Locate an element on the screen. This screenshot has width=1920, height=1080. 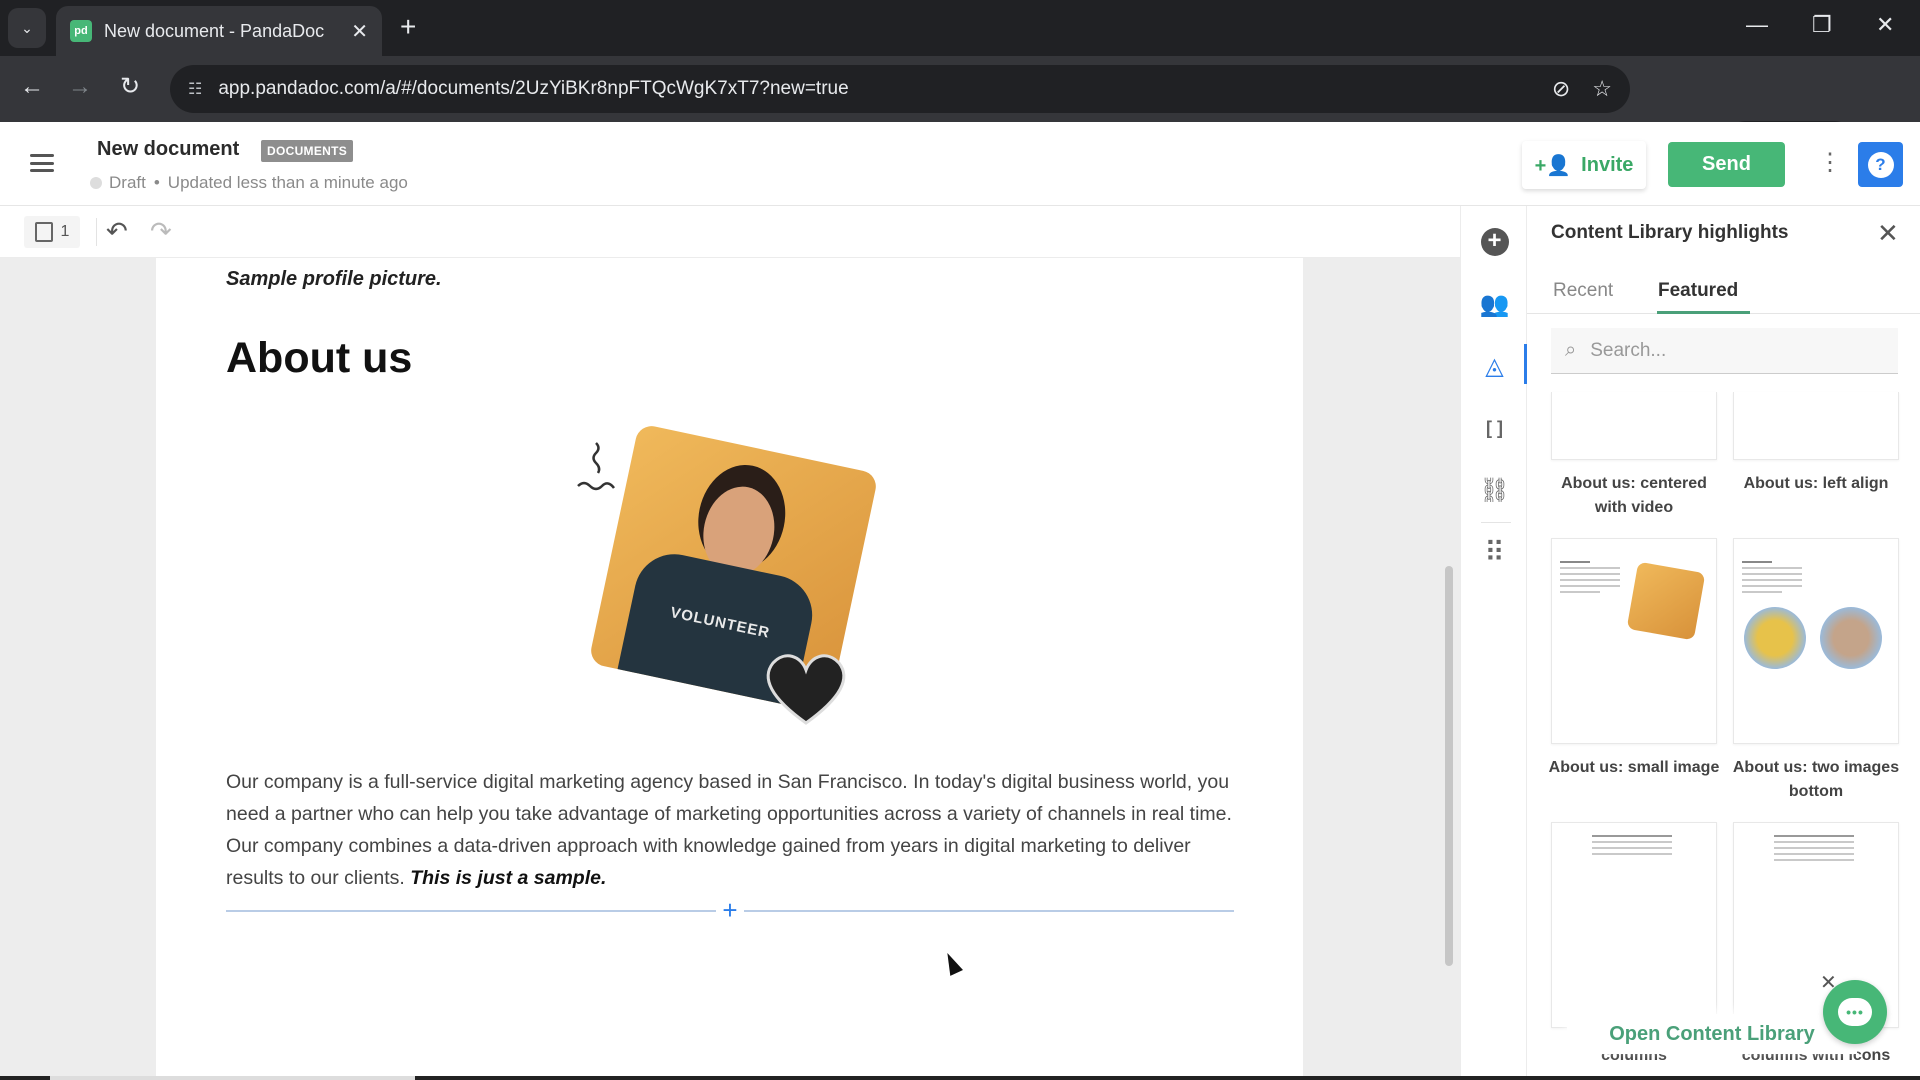
rail-apps: ⠿ is located at coordinates (1494, 552).